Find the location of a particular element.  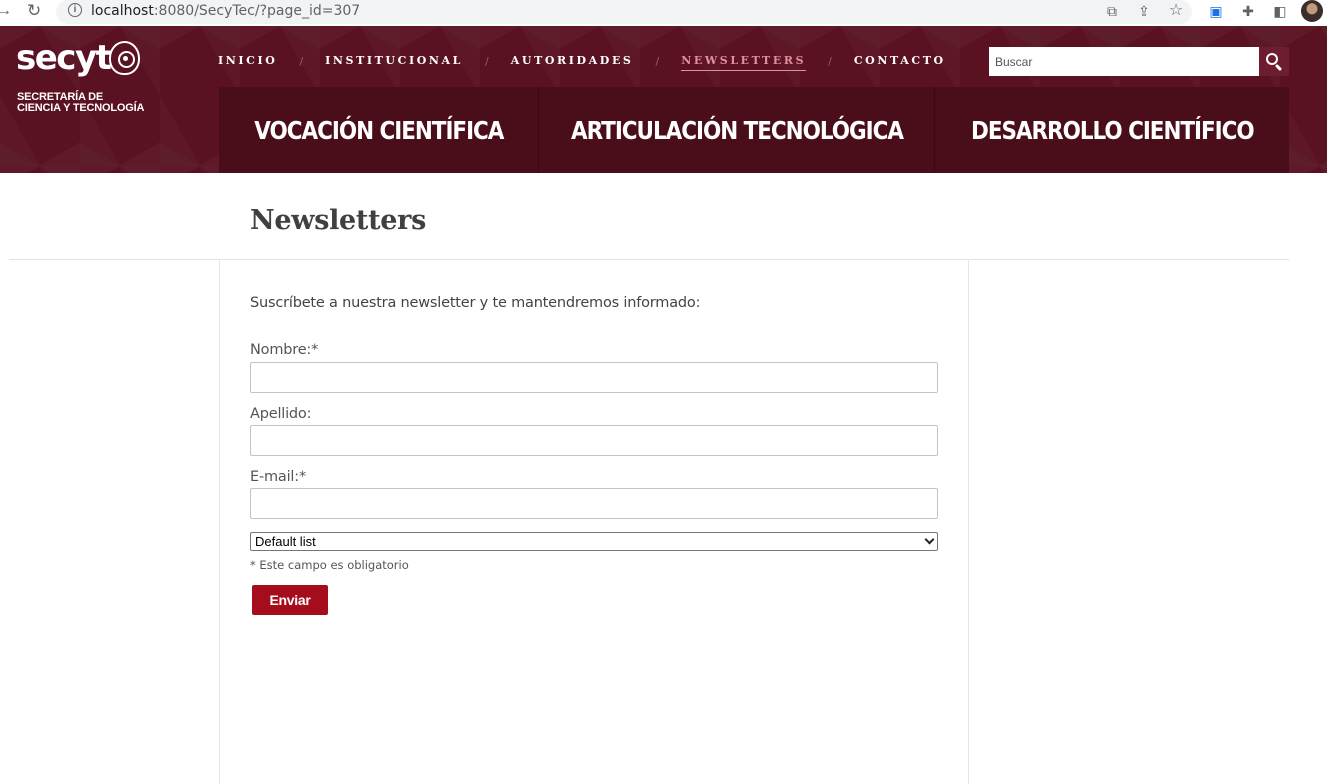

url-text: localhost:8080/SecyTec/?page_id=307 is located at coordinates (225, 11).